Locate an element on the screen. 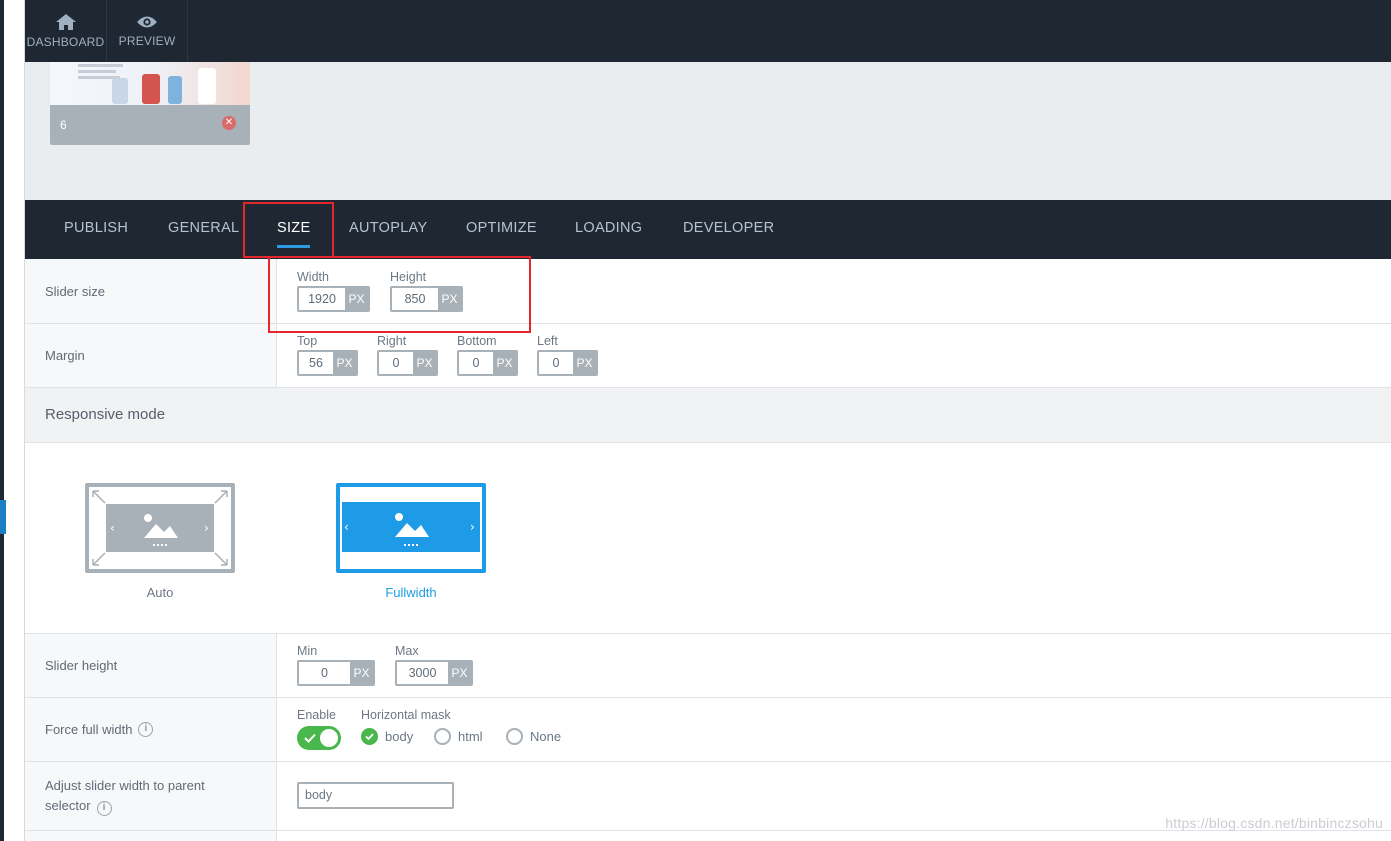  toggle-knob is located at coordinates (329, 738).